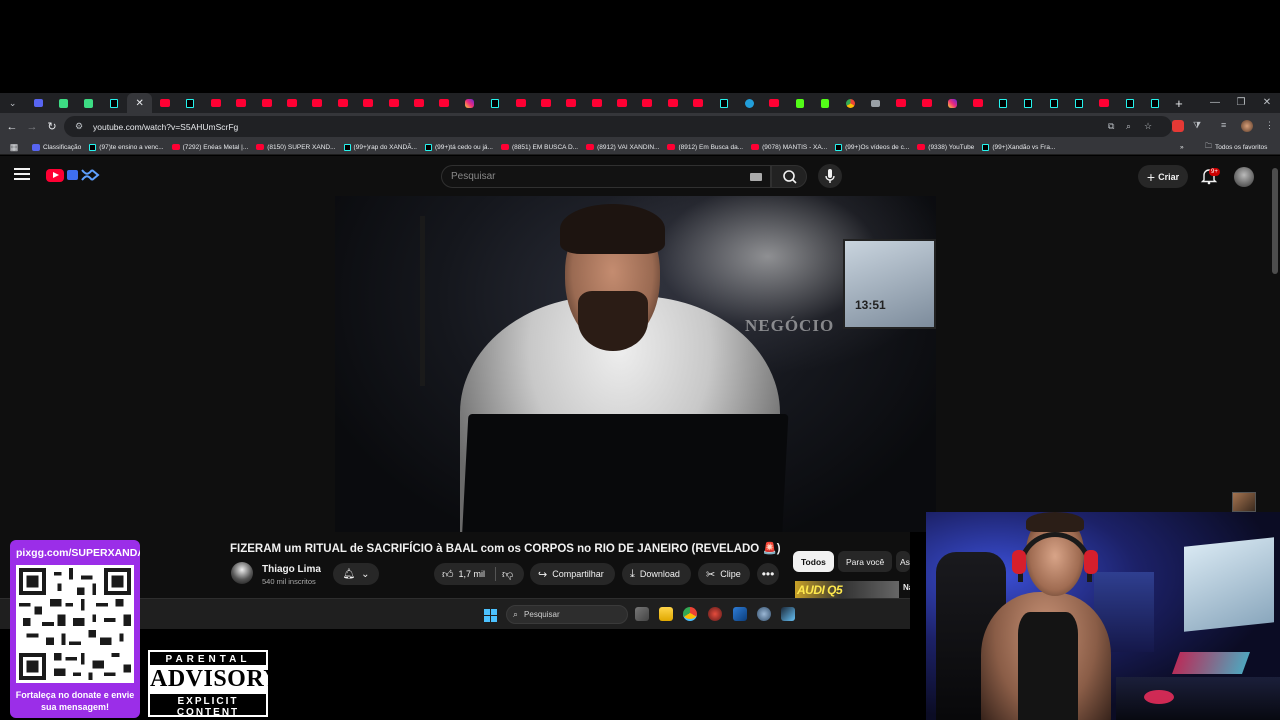 The height and width of the screenshot is (720, 1280). I want to click on download-button: ⤓ Download, so click(656, 574).